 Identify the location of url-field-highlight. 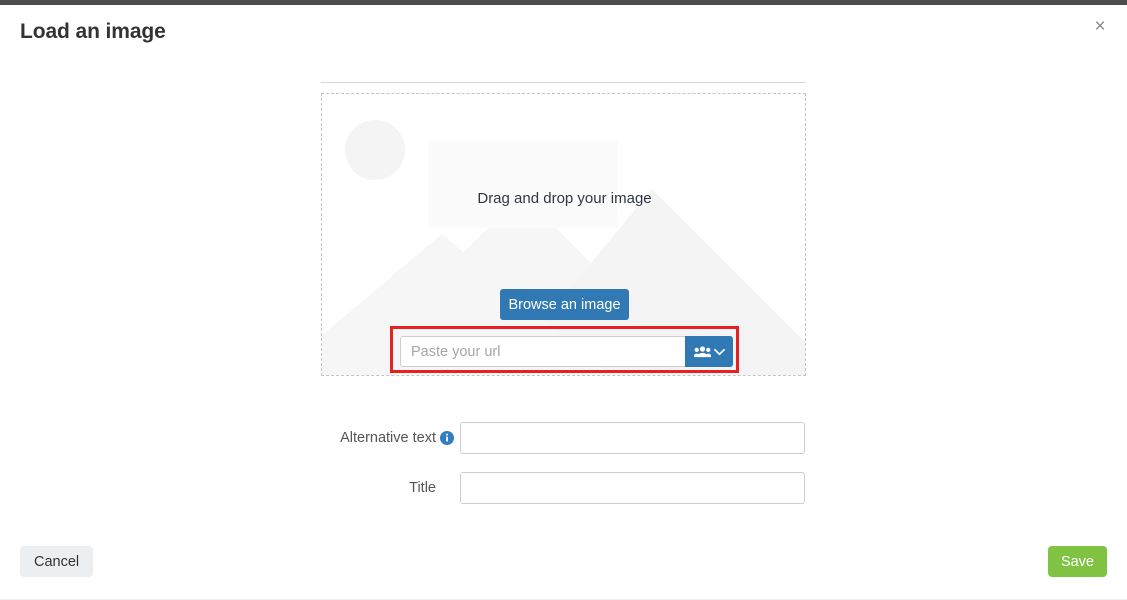
(564, 349).